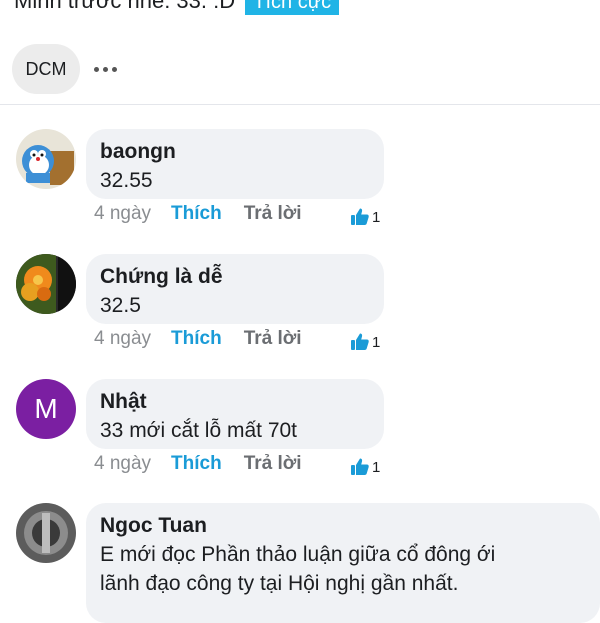 The width and height of the screenshot is (600, 623). I want to click on avatar-letter: M, so click(46, 408).